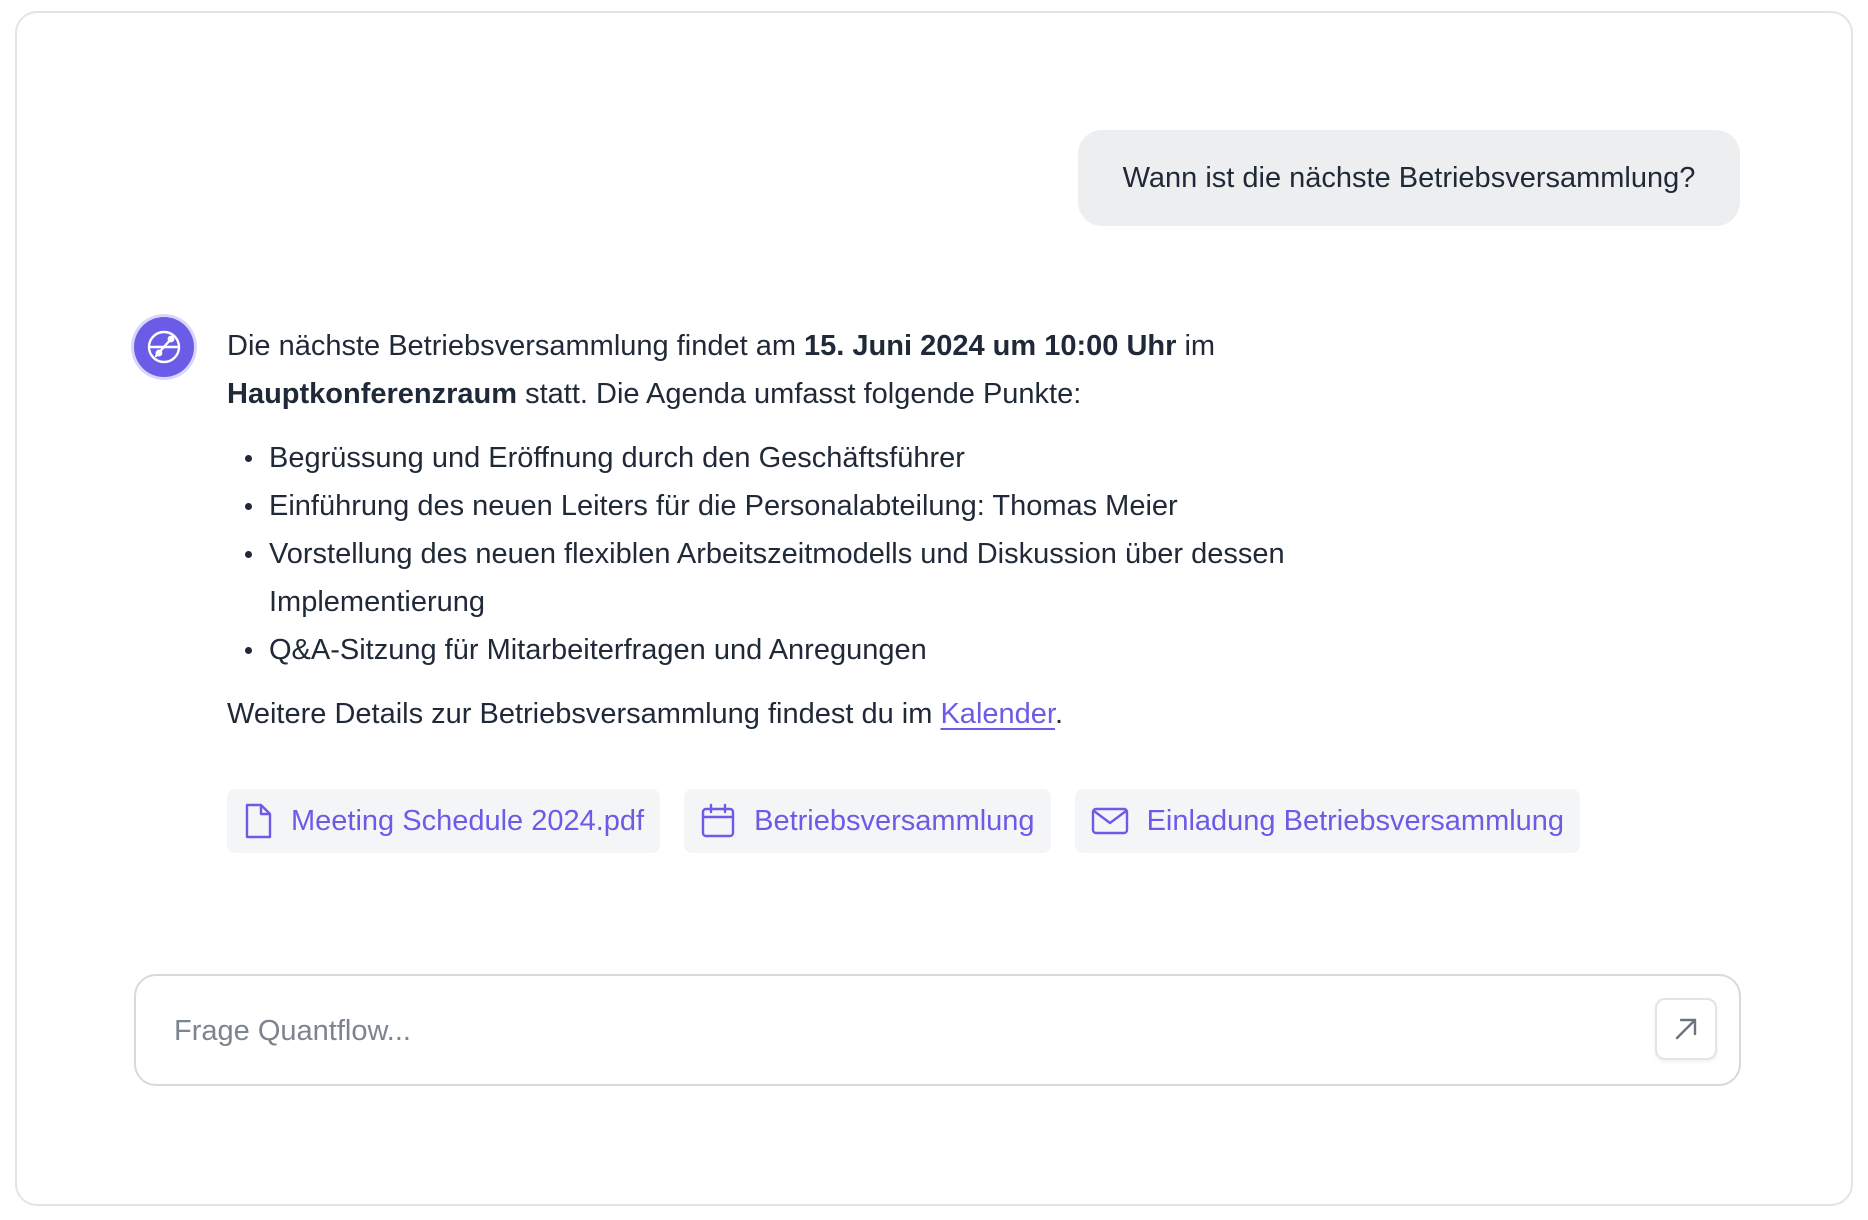  I want to click on source-chip-calendar-event: Betriebsversammlung, so click(867, 821).